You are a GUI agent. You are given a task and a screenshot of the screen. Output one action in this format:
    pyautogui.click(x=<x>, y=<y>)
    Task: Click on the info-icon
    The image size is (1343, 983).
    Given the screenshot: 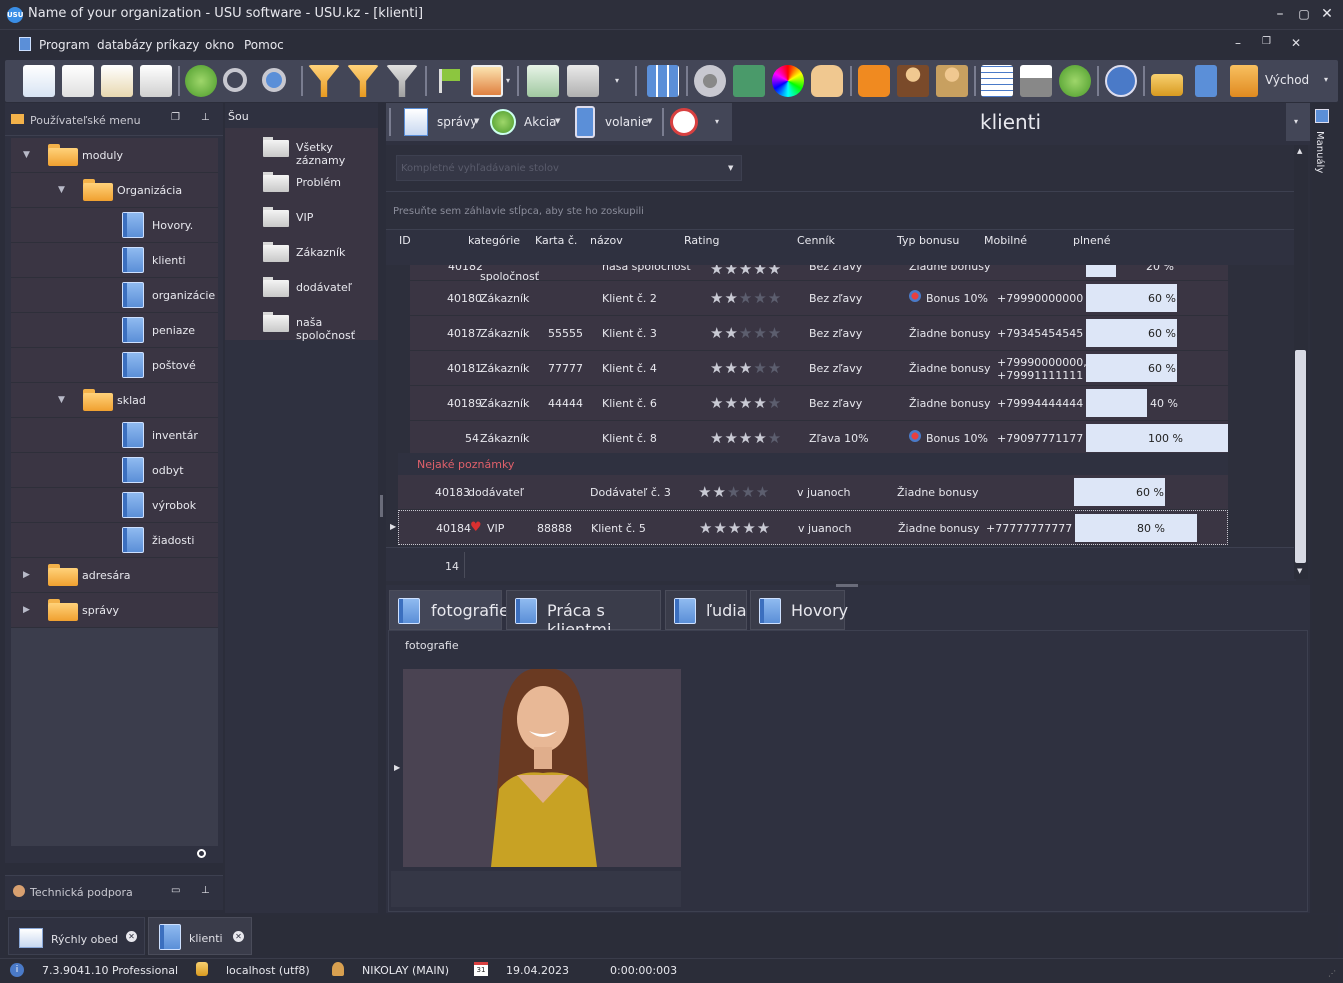 What is the action you would take?
    pyautogui.click(x=1121, y=81)
    